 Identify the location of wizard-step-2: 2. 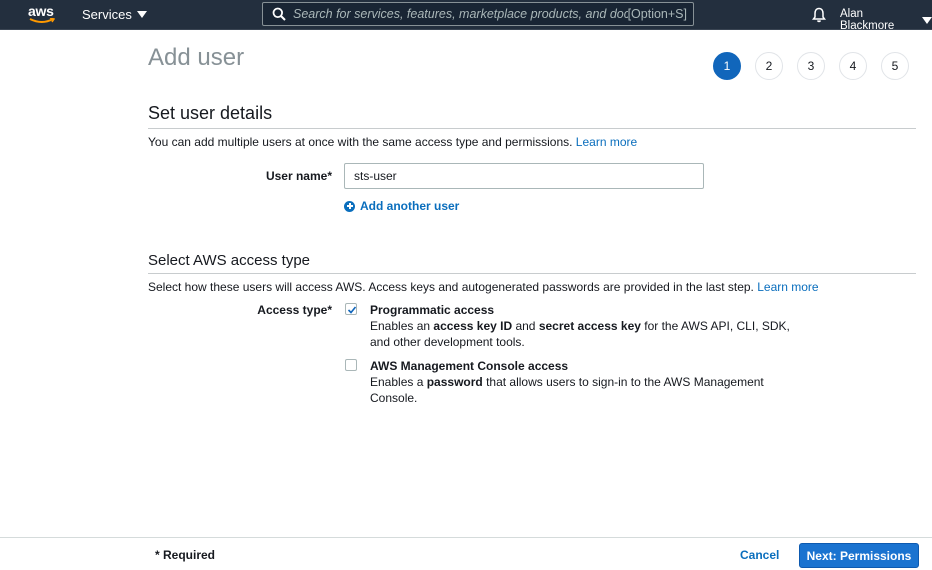
(769, 66).